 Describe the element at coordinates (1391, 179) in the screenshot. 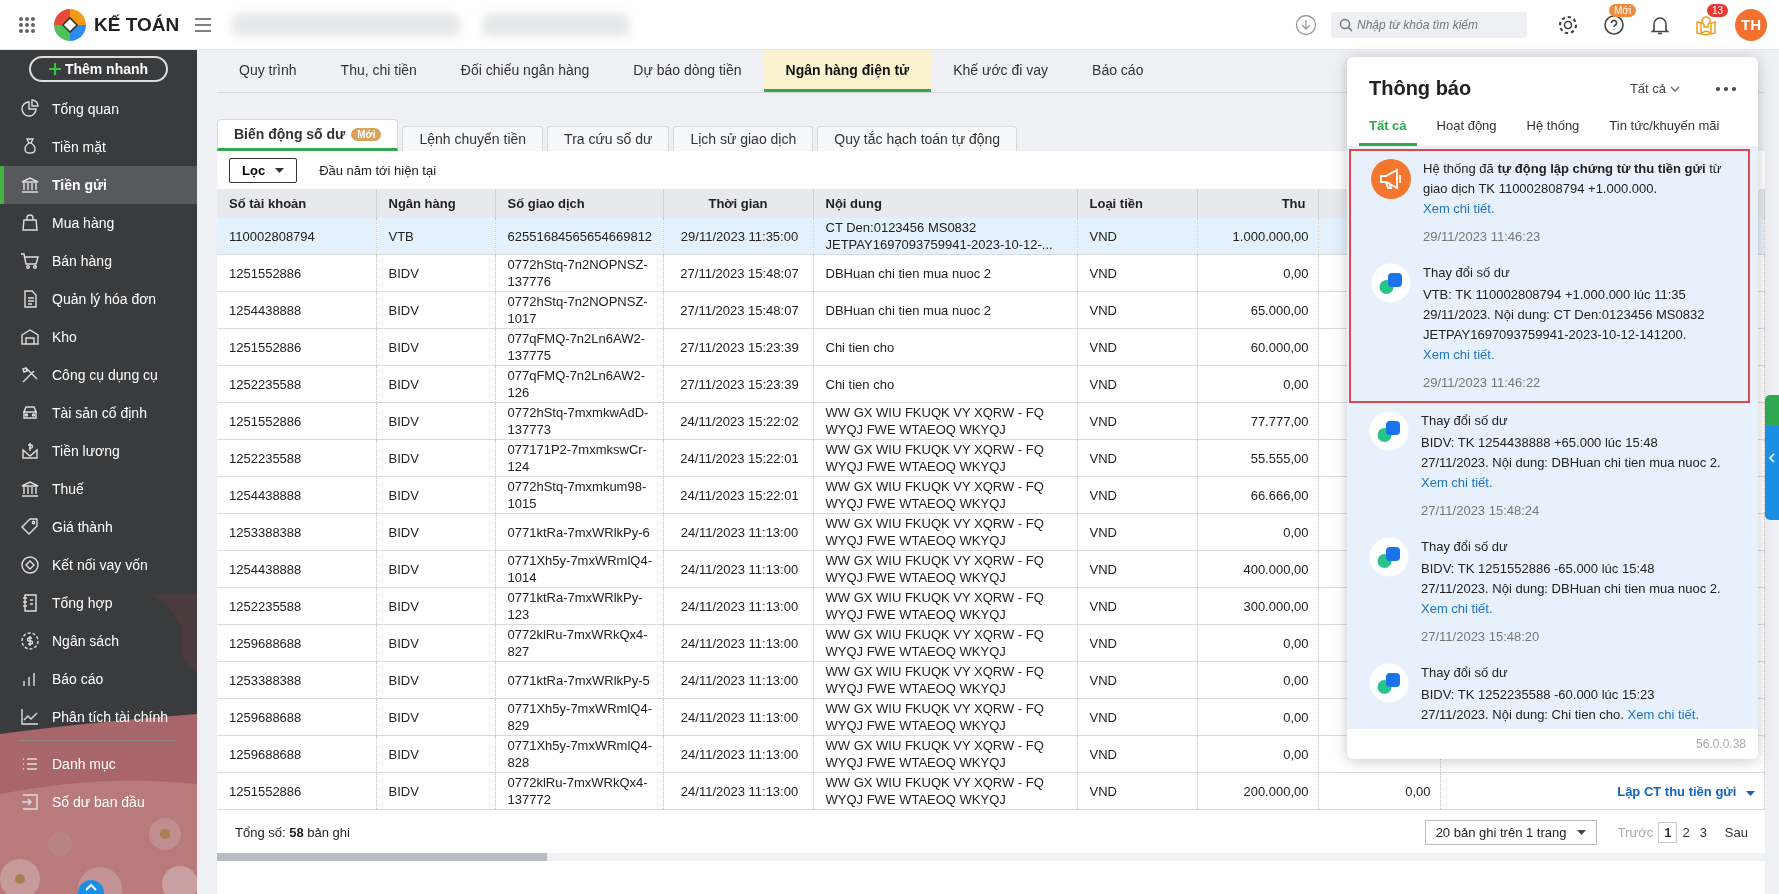

I see `megaphone-icon` at that location.